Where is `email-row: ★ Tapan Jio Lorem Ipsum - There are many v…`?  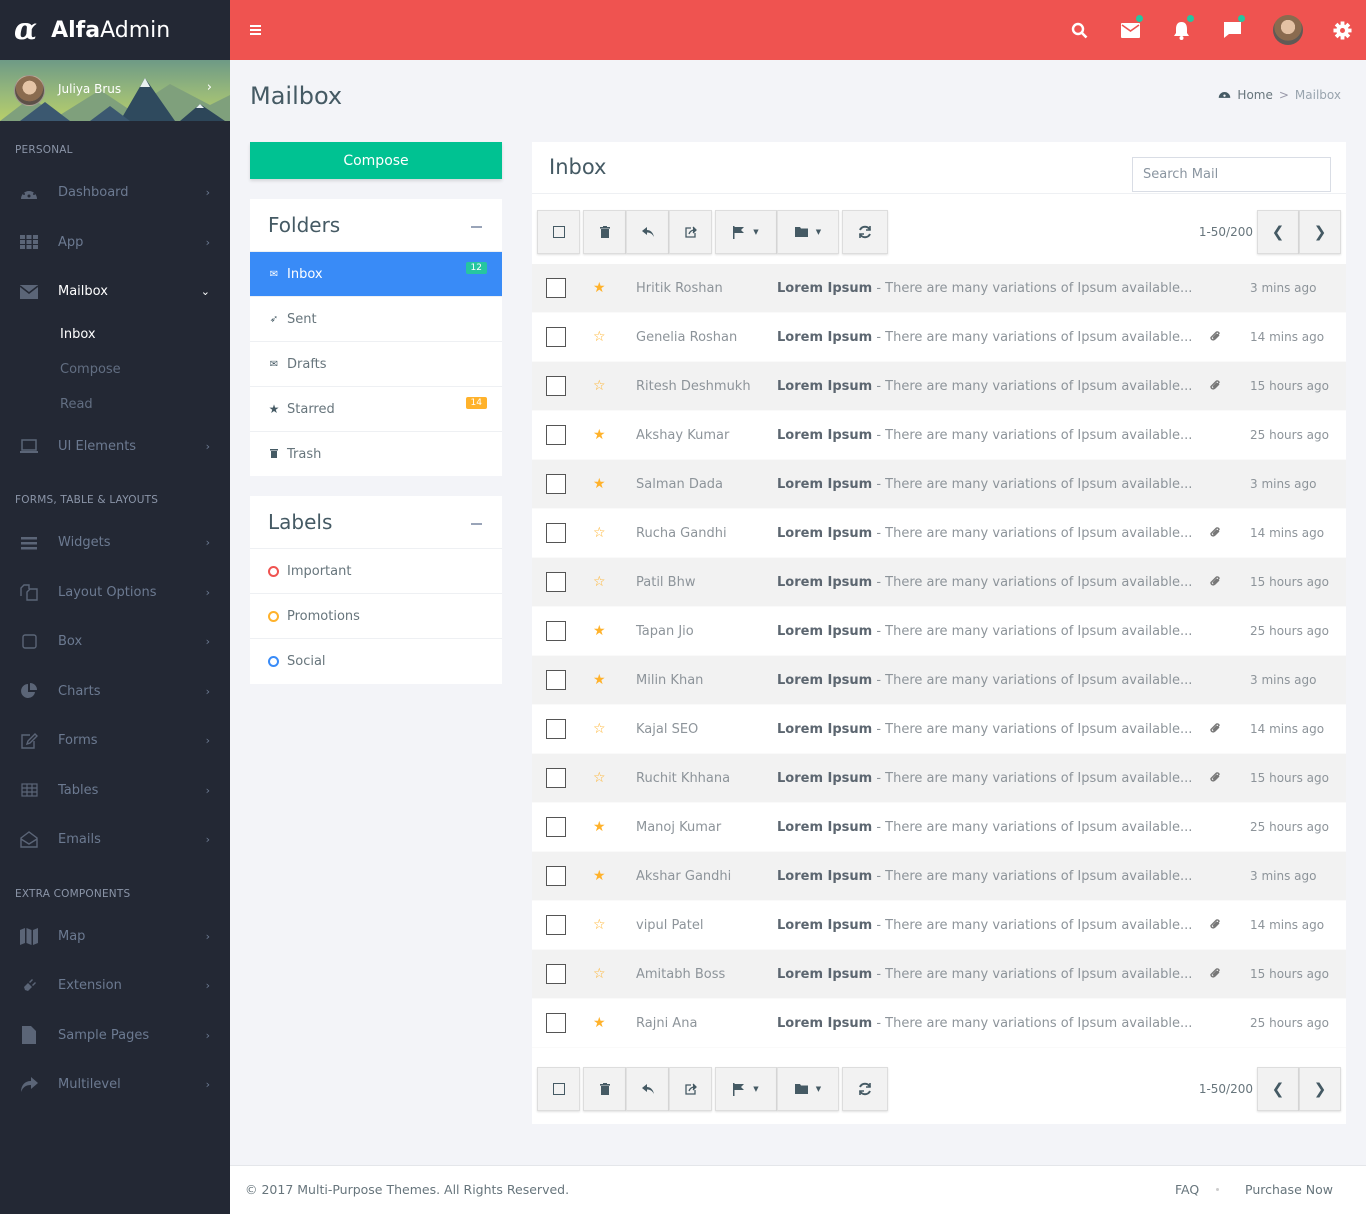
email-row: ★ Tapan Jio Lorem Ipsum - There are many v… is located at coordinates (939, 631).